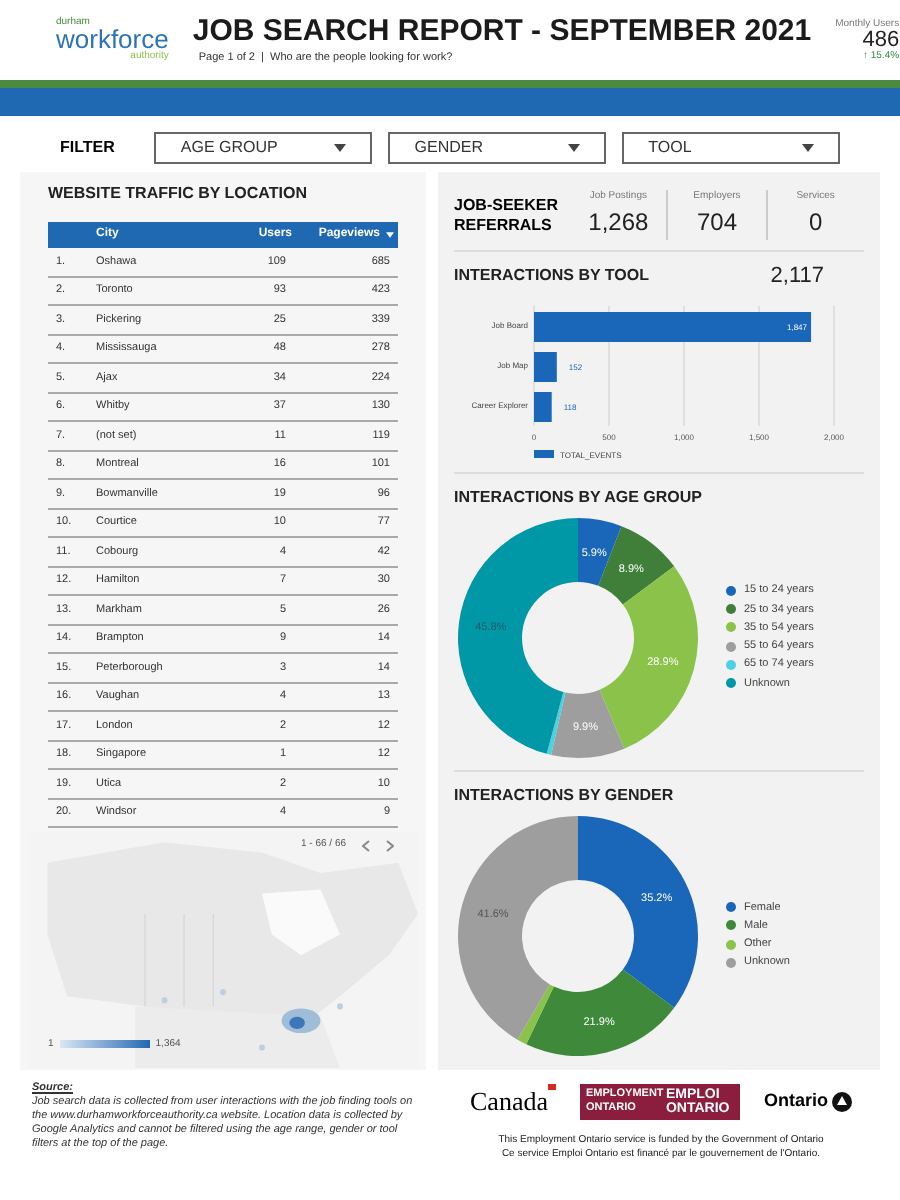 The height and width of the screenshot is (1200, 900). What do you see at coordinates (366, 845) in the screenshot?
I see `previous-icon` at bounding box center [366, 845].